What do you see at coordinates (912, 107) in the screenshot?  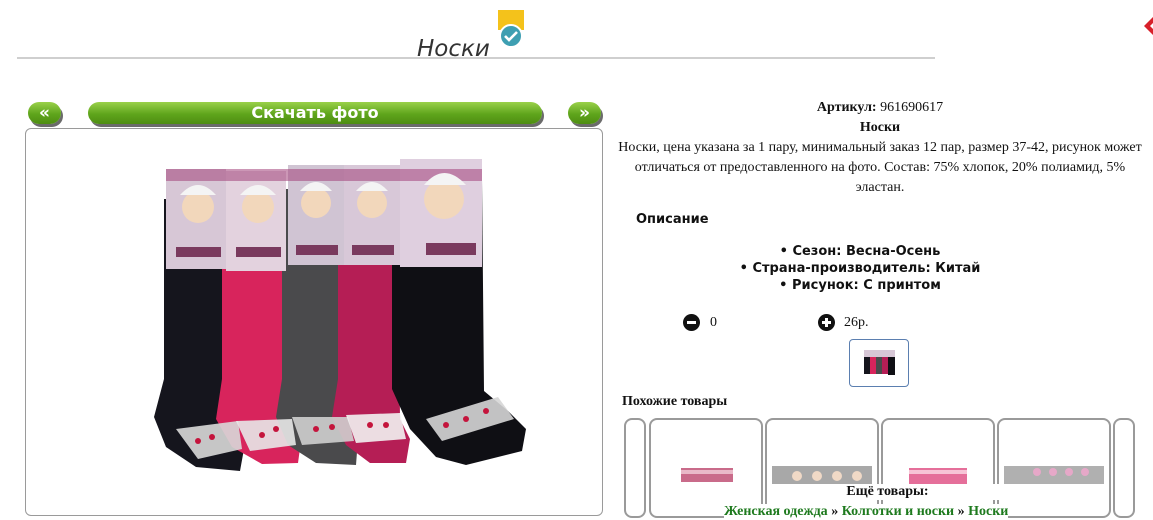 I see `sku-value: 961690617` at bounding box center [912, 107].